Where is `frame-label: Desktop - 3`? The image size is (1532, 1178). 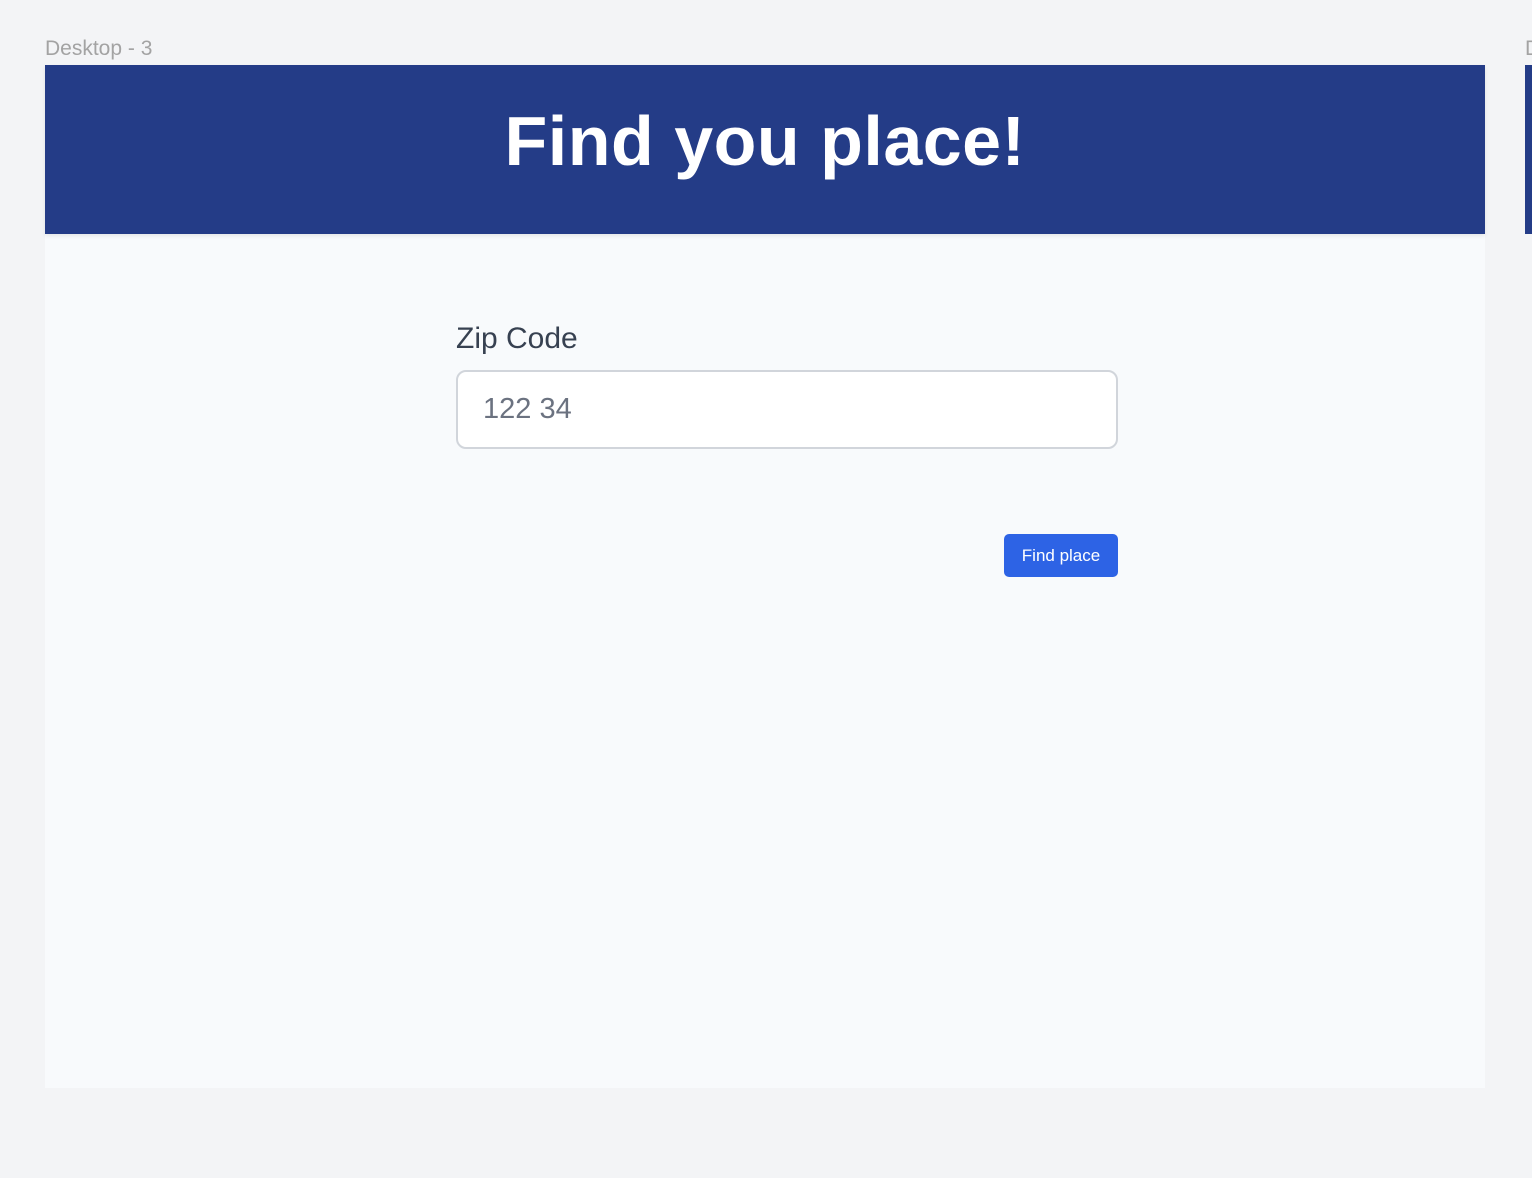 frame-label: Desktop - 3 is located at coordinates (99, 48).